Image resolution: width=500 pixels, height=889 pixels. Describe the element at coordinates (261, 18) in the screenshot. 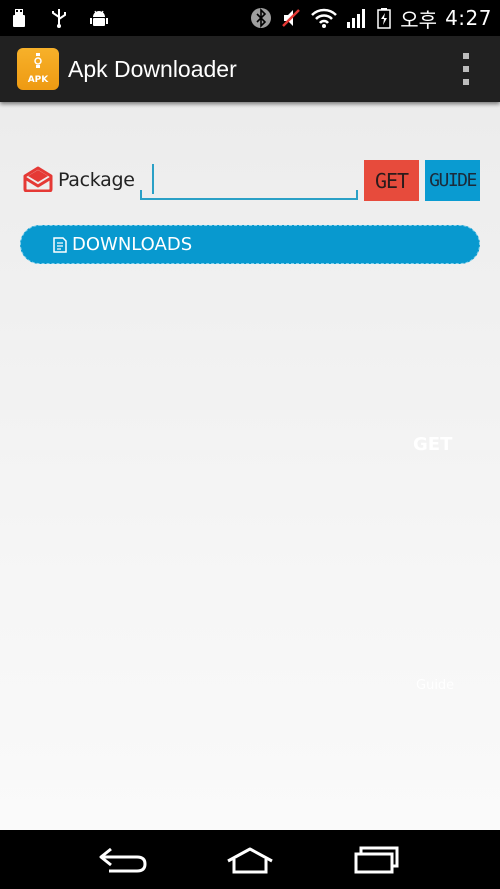

I see `bluetooth-icon` at that location.